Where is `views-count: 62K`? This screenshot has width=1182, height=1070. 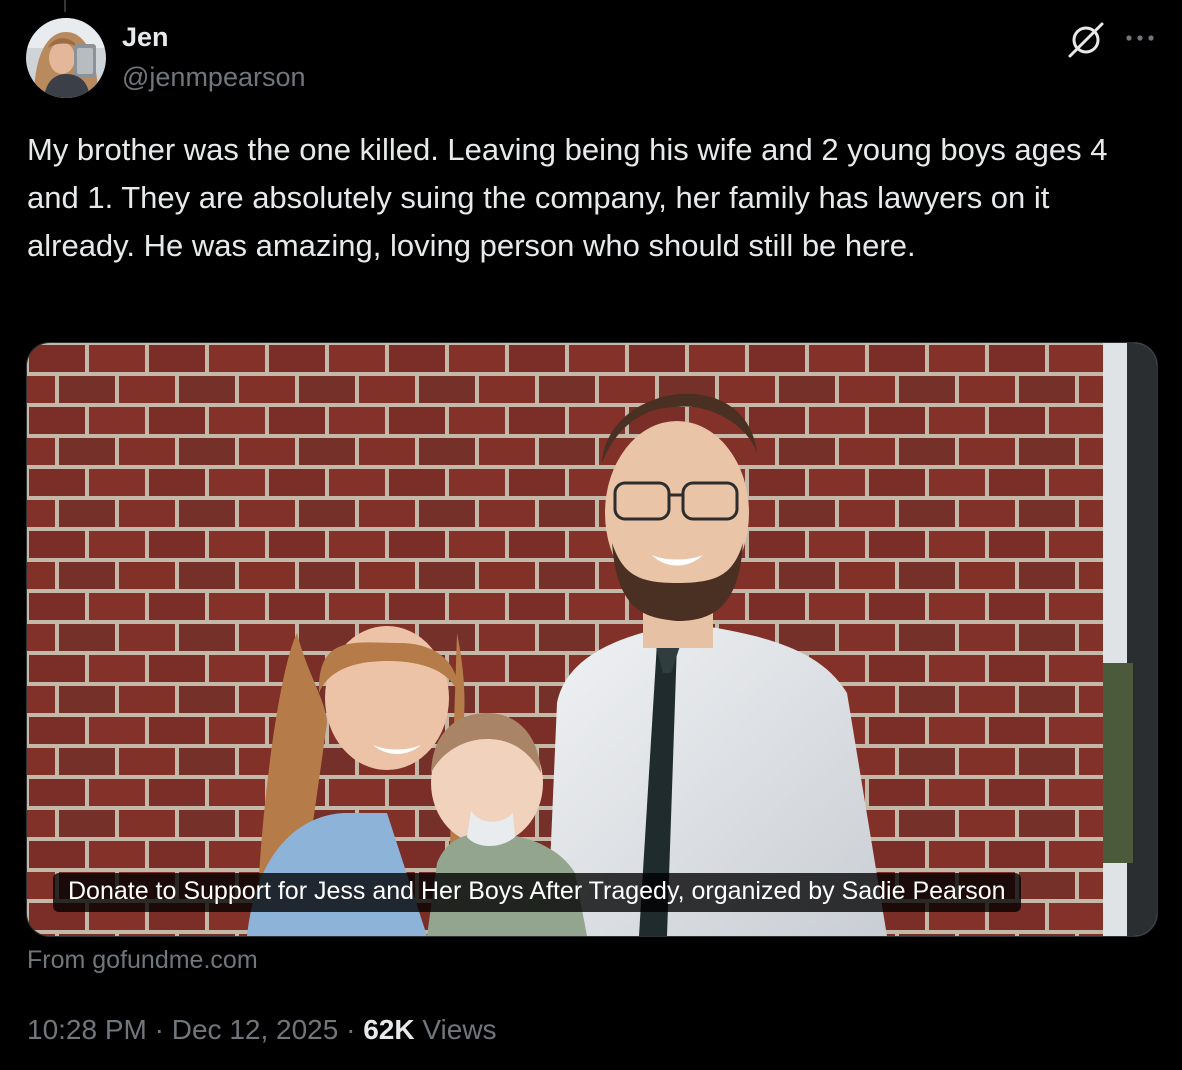 views-count: 62K is located at coordinates (389, 1029).